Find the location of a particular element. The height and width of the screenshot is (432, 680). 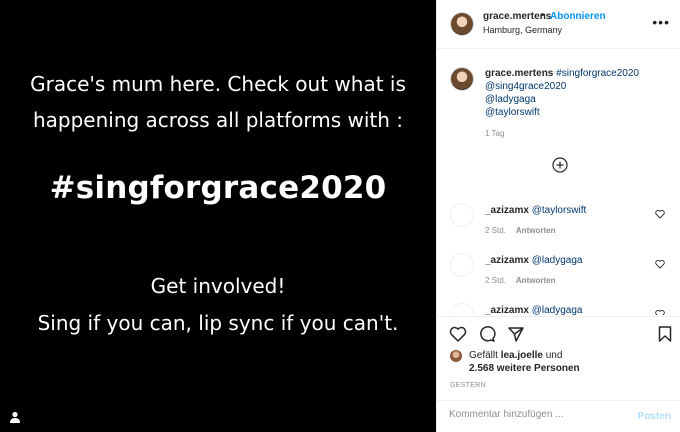

caption-username: grace.mertens is located at coordinates (519, 73).